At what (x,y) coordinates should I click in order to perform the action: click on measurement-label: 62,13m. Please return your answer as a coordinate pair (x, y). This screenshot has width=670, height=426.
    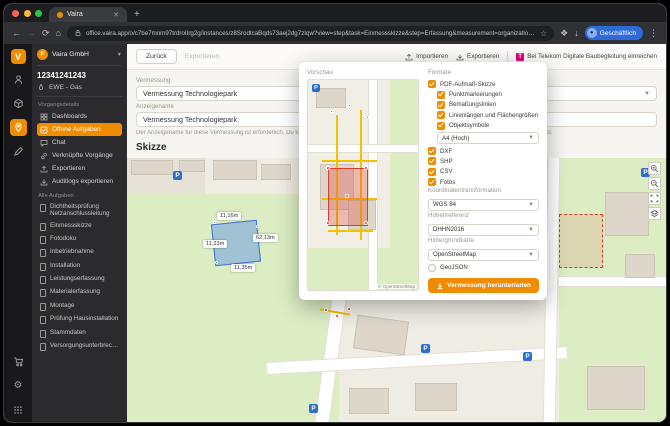
    Looking at the image, I should click on (265, 238).